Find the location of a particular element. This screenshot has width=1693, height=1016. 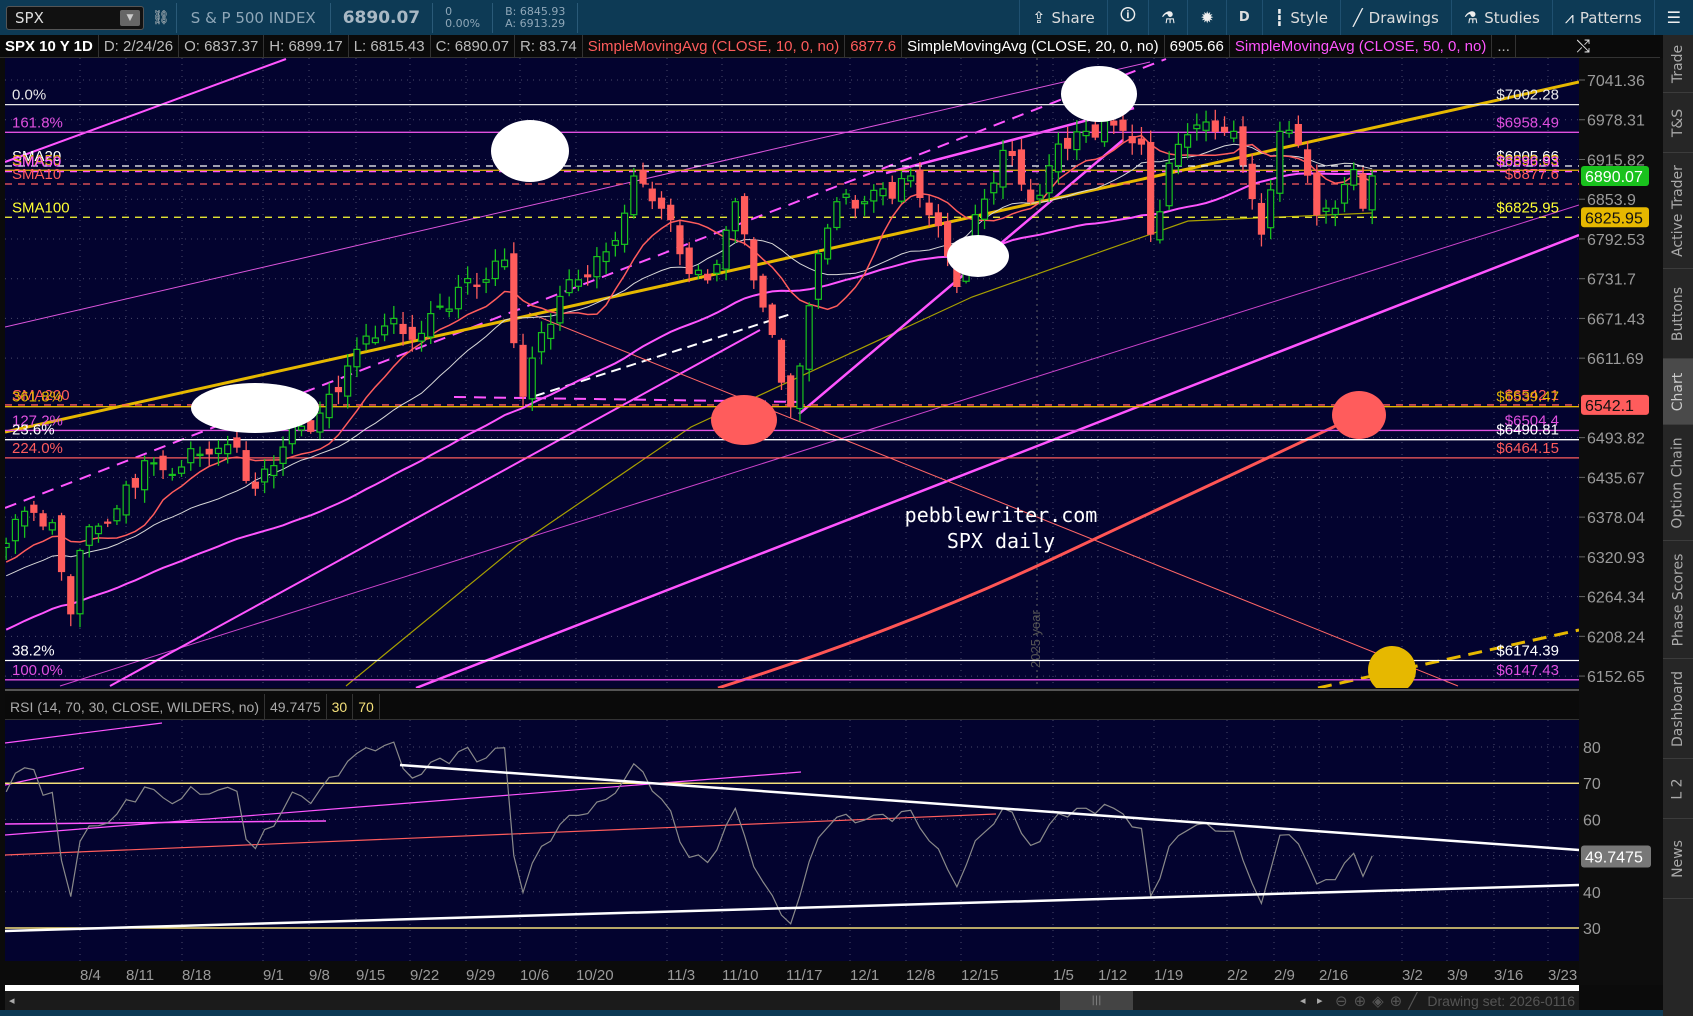

share-button: ⇪ Share is located at coordinates (1063, 17).